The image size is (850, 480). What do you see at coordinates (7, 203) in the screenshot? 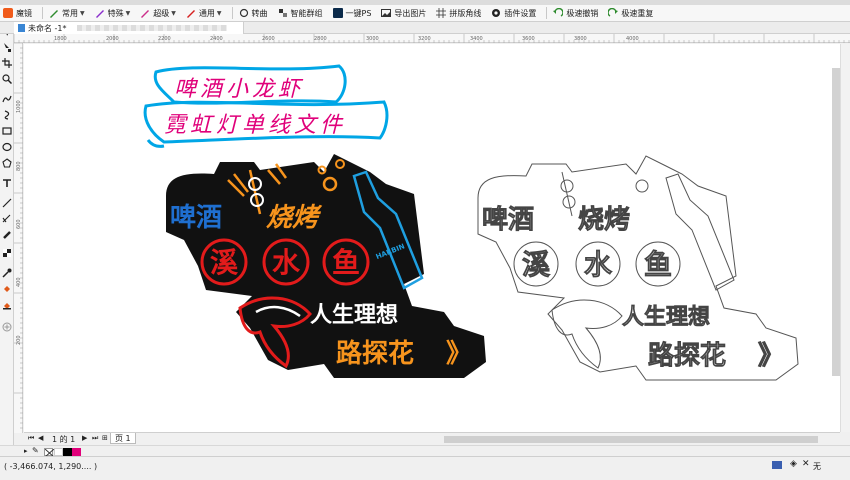
I see `connector-tool-icon` at bounding box center [7, 203].